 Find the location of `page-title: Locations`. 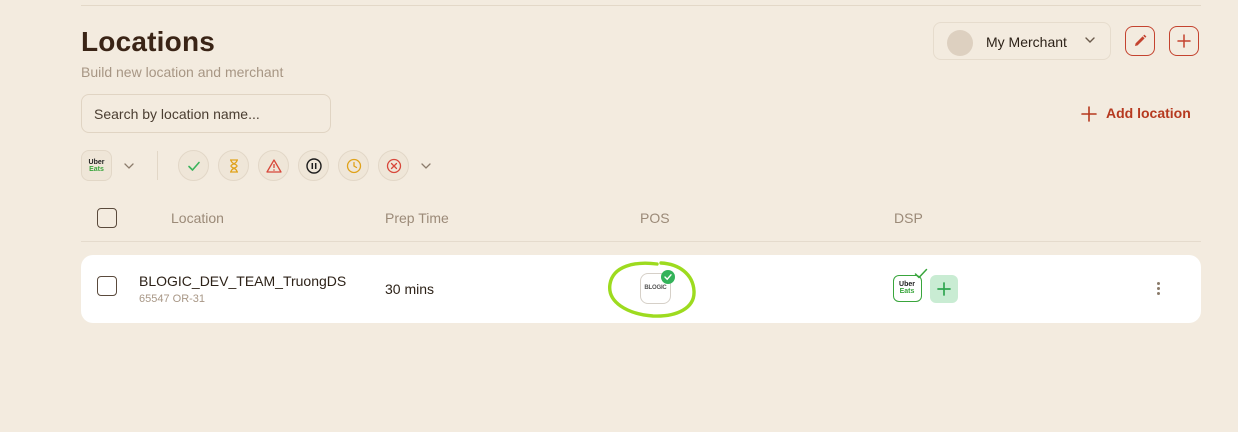

page-title: Locations is located at coordinates (148, 41).